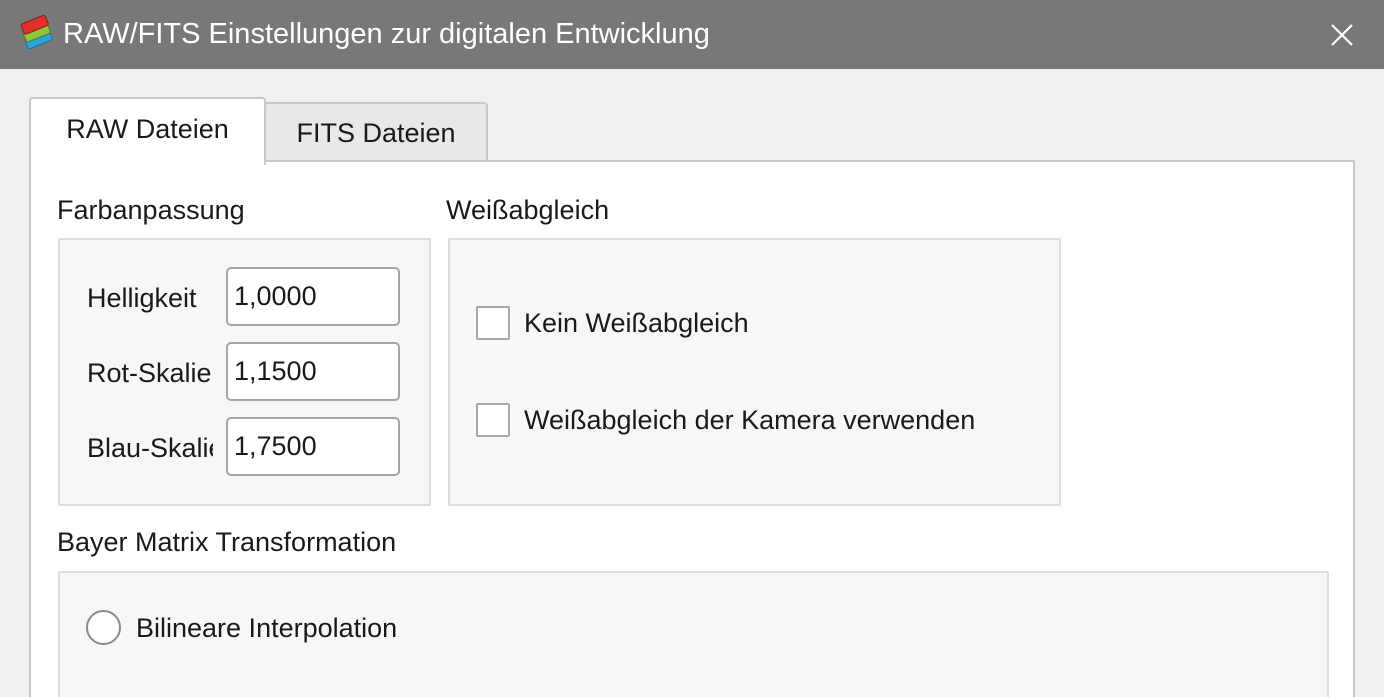  I want to click on red-scale-input, so click(313, 371).